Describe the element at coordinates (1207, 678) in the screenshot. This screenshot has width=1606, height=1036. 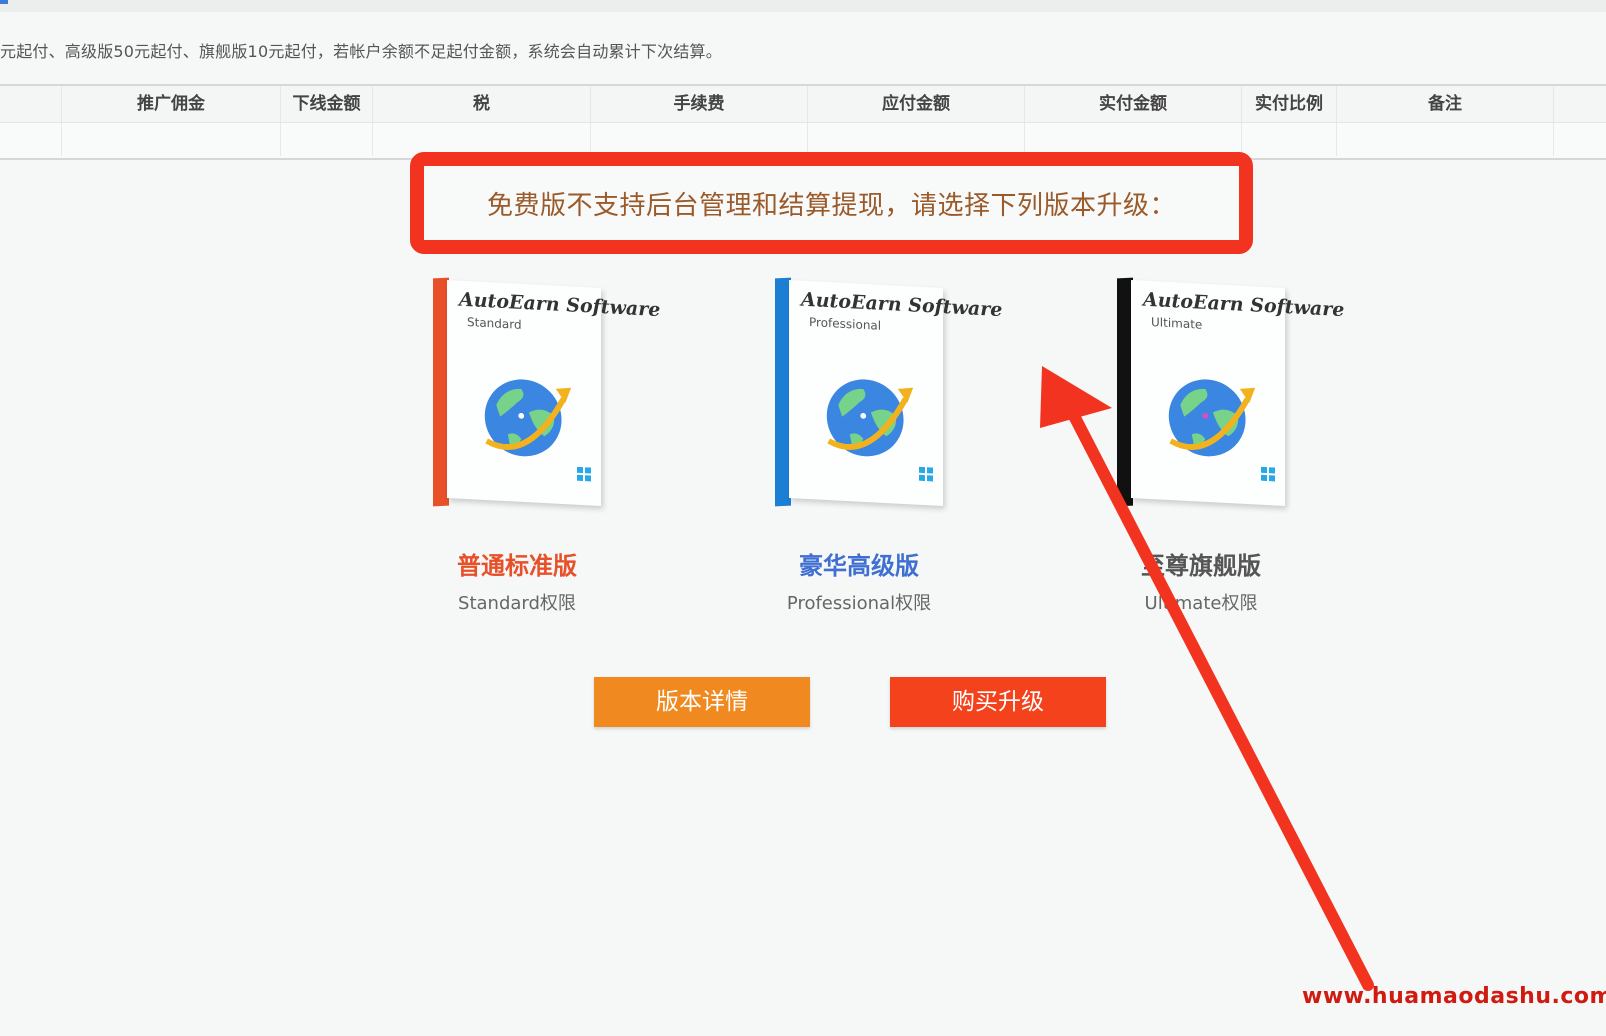
I see `annotation-arrow-icon` at that location.